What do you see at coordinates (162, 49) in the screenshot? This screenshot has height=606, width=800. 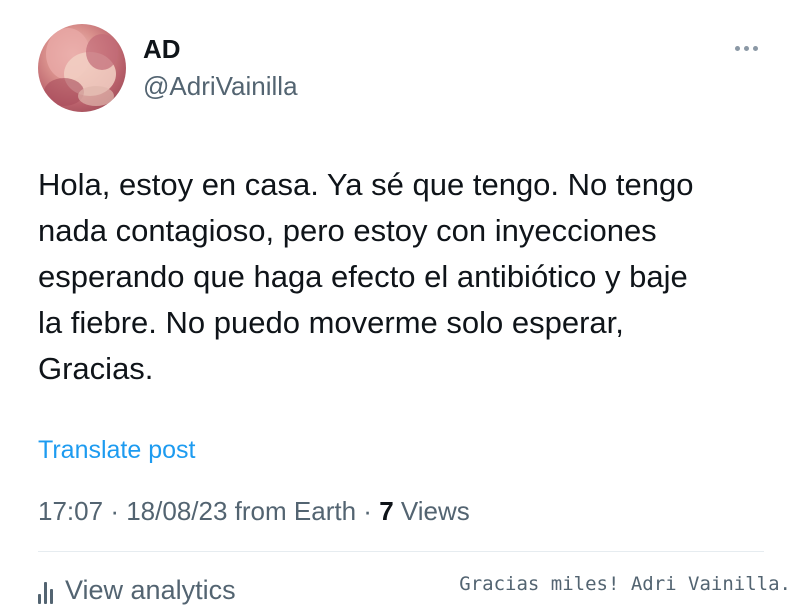 I see `display-name: AD` at bounding box center [162, 49].